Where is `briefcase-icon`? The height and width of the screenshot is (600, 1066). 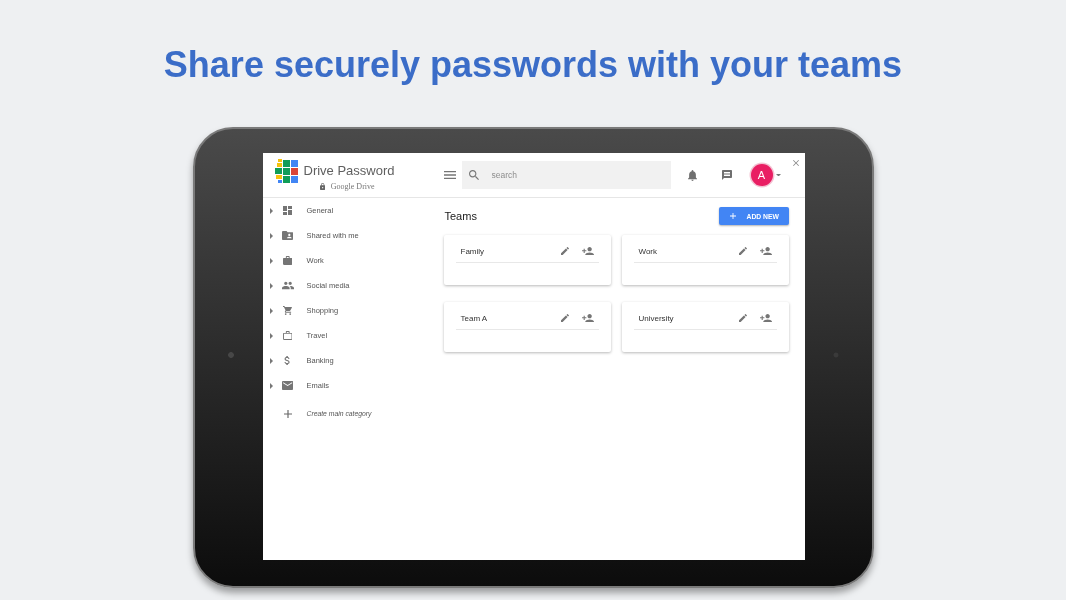 briefcase-icon is located at coordinates (287, 260).